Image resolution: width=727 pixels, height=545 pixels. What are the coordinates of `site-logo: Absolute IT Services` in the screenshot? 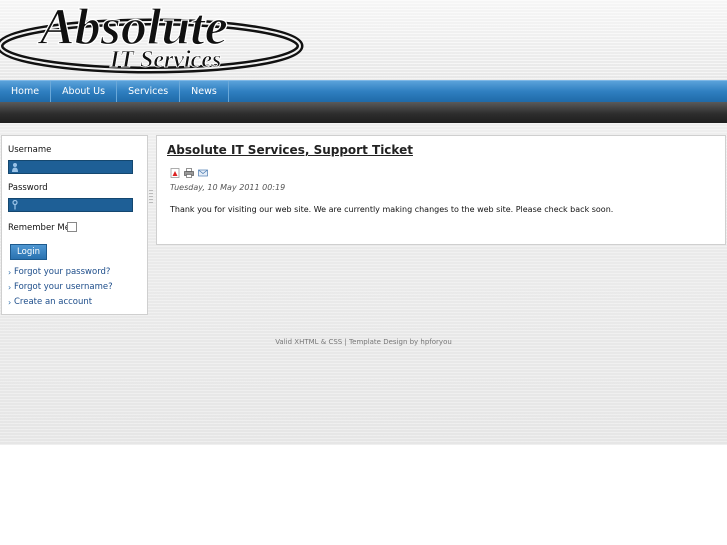 It's located at (165, 40).